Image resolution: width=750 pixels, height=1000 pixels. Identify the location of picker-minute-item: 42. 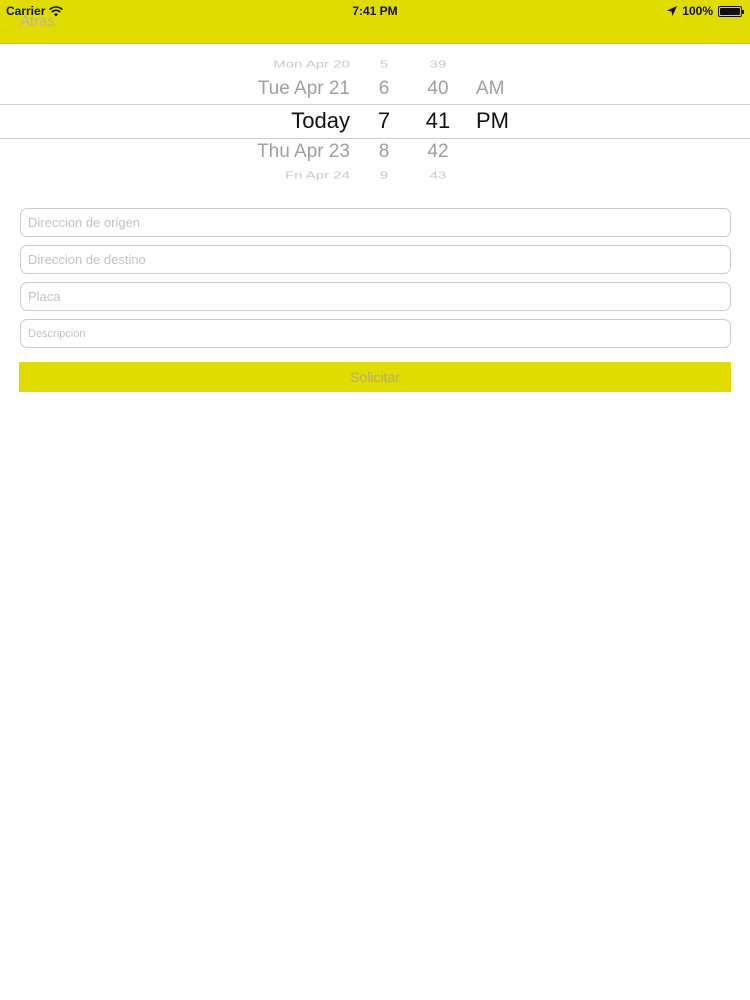
(438, 152).